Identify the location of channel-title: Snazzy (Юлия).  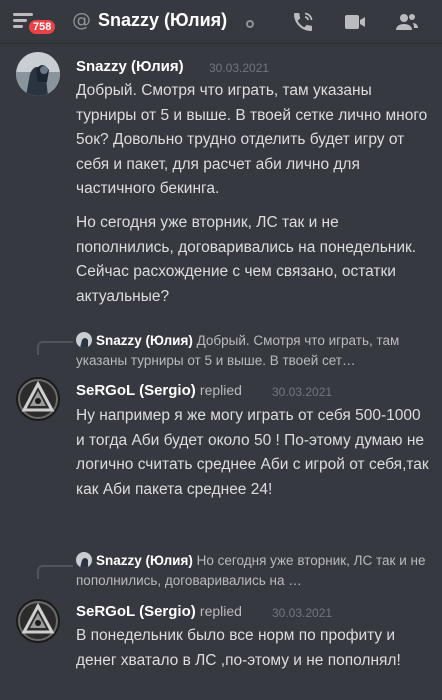
(162, 20).